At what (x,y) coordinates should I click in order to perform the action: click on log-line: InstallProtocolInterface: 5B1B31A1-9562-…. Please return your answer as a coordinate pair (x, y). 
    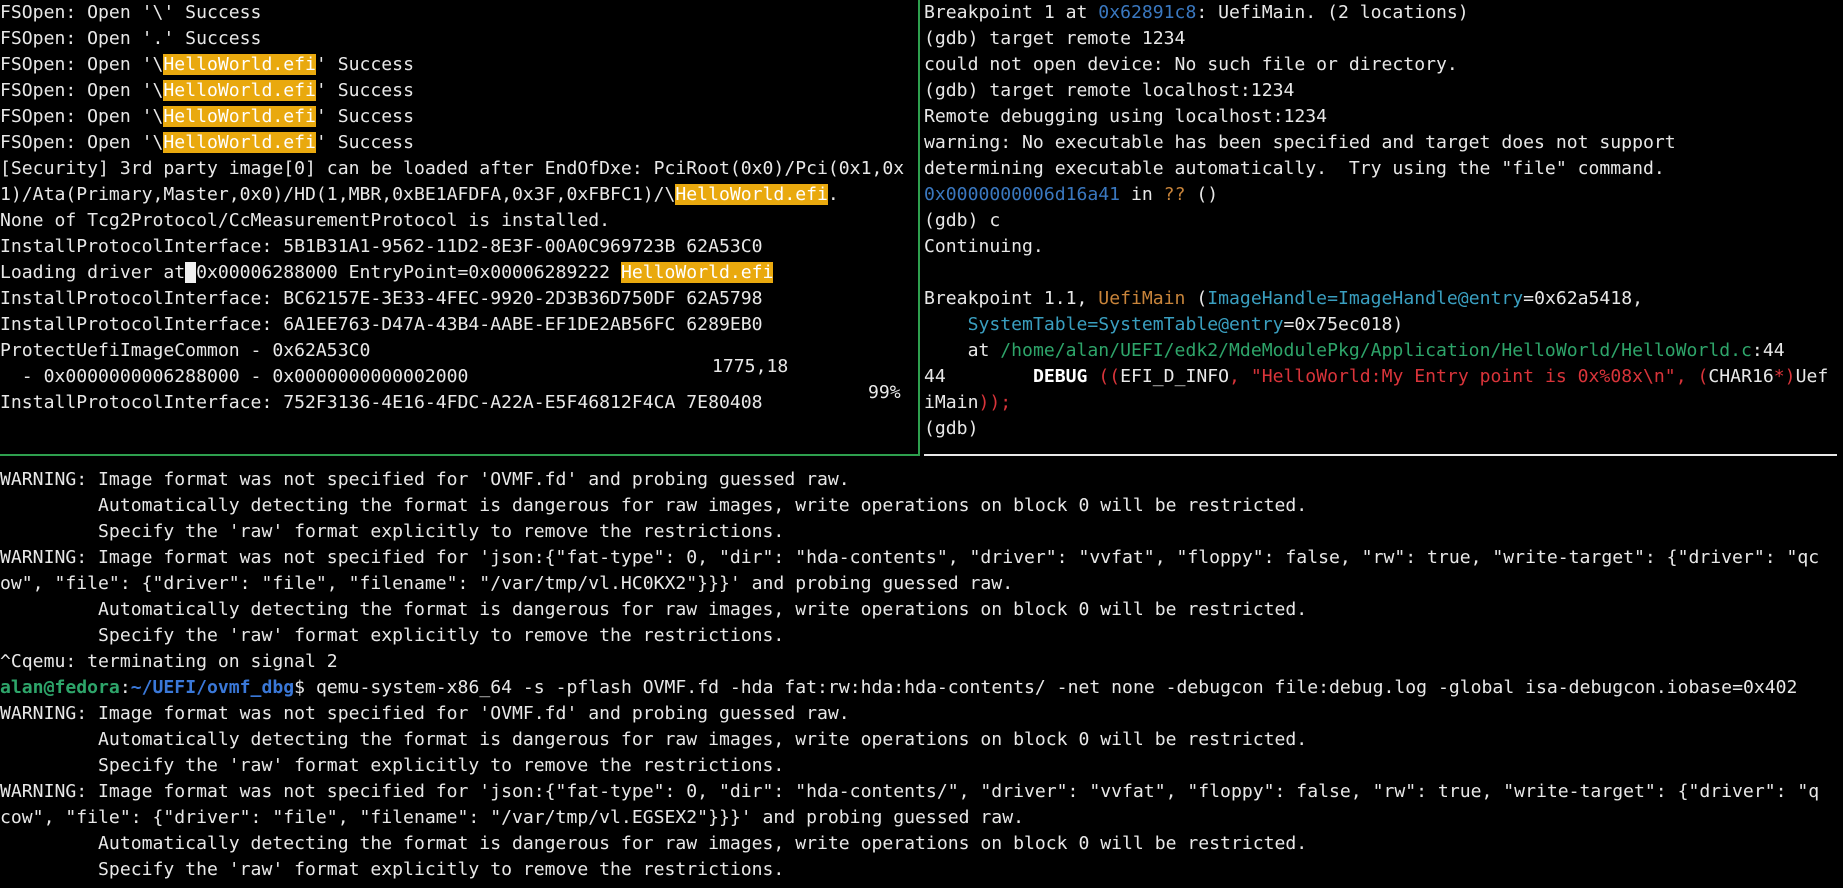
    Looking at the image, I should click on (381, 246).